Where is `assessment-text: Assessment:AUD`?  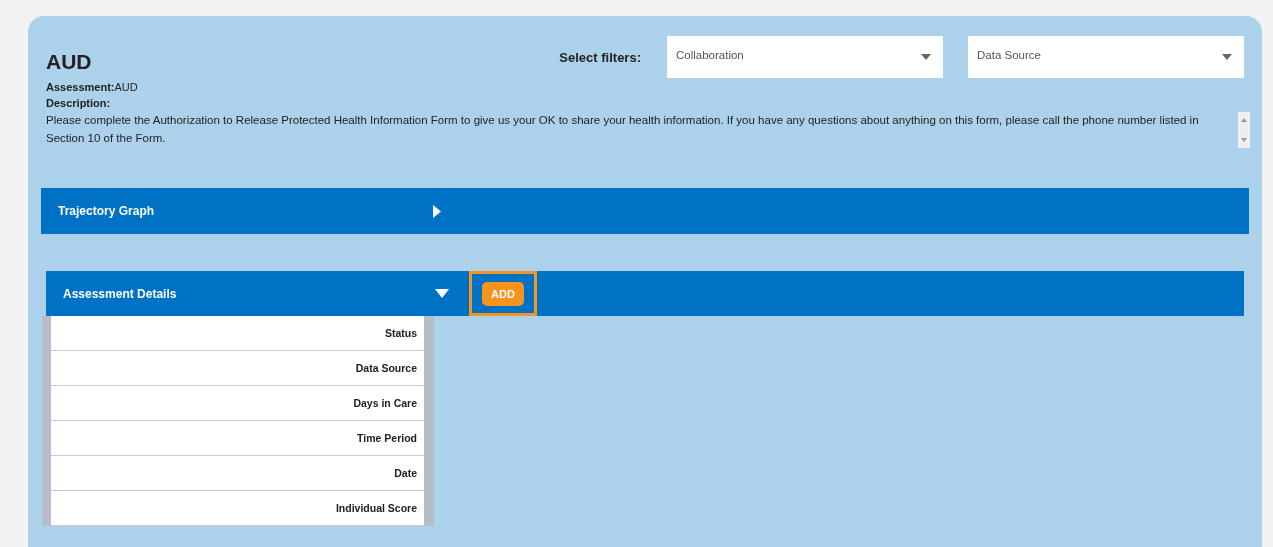 assessment-text: Assessment:AUD is located at coordinates (92, 87).